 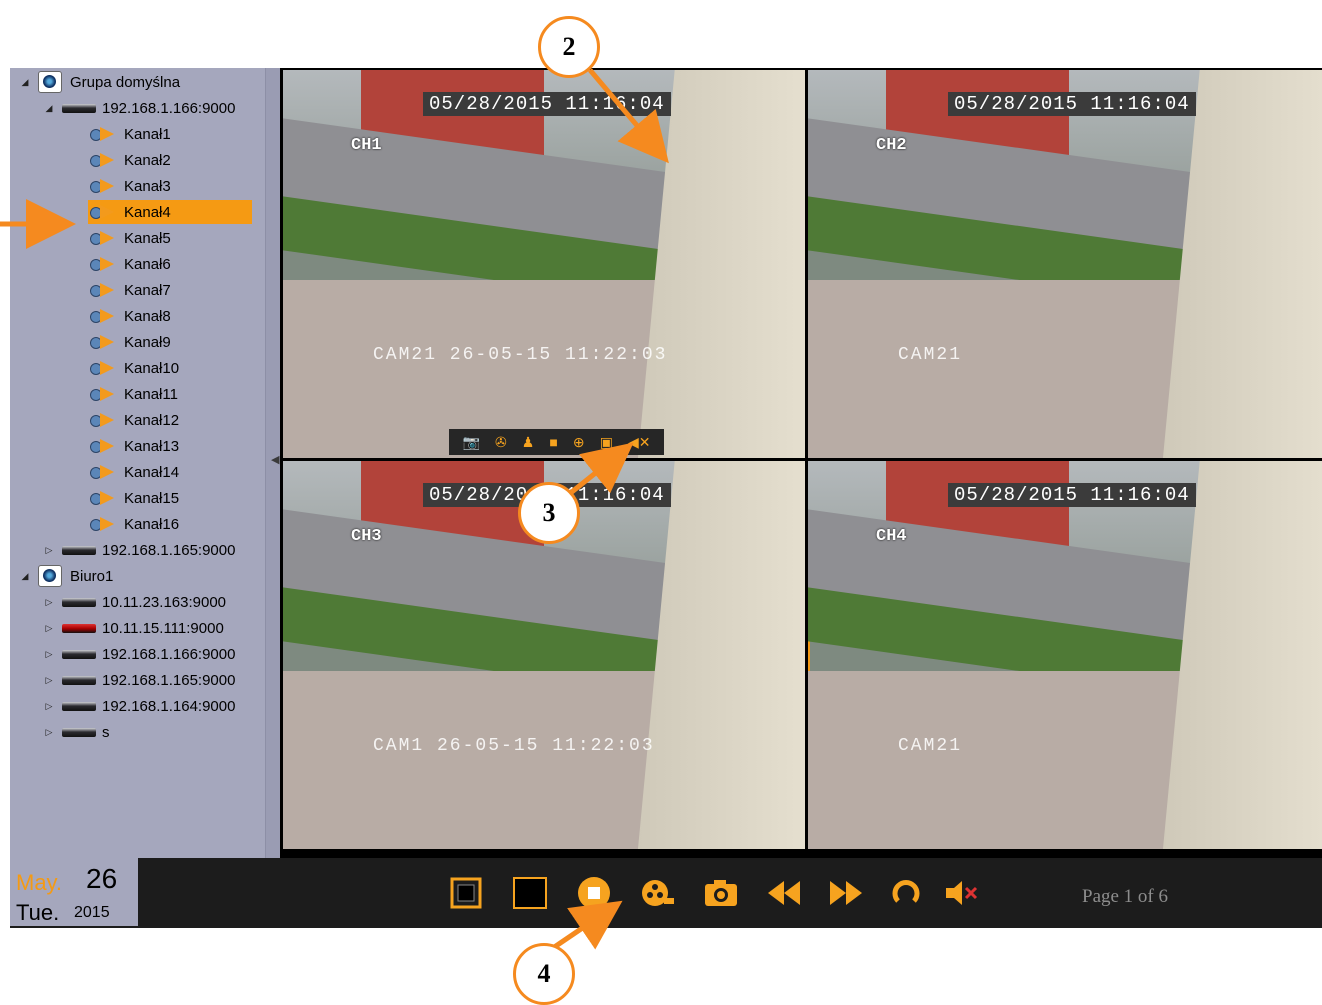 I want to click on callout-2: 2, so click(x=569, y=47).